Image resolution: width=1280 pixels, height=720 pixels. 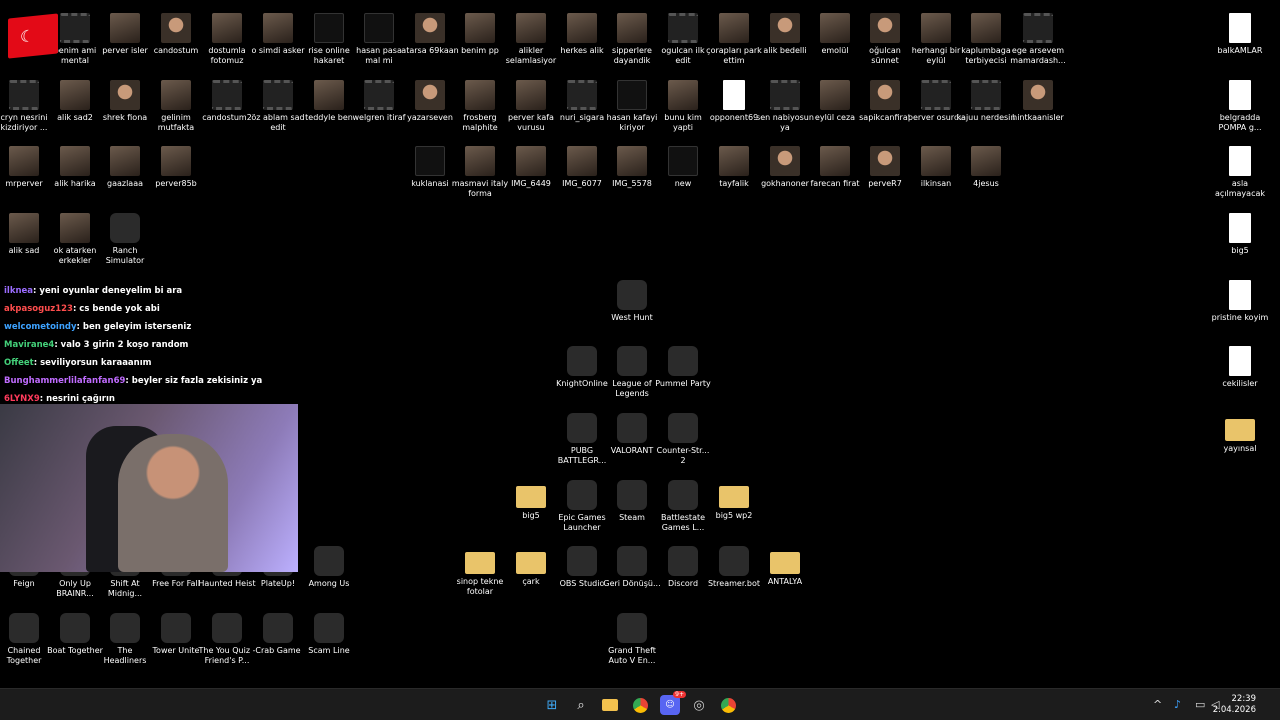 I want to click on desktop-icon: perver85b, so click(x=176, y=167).